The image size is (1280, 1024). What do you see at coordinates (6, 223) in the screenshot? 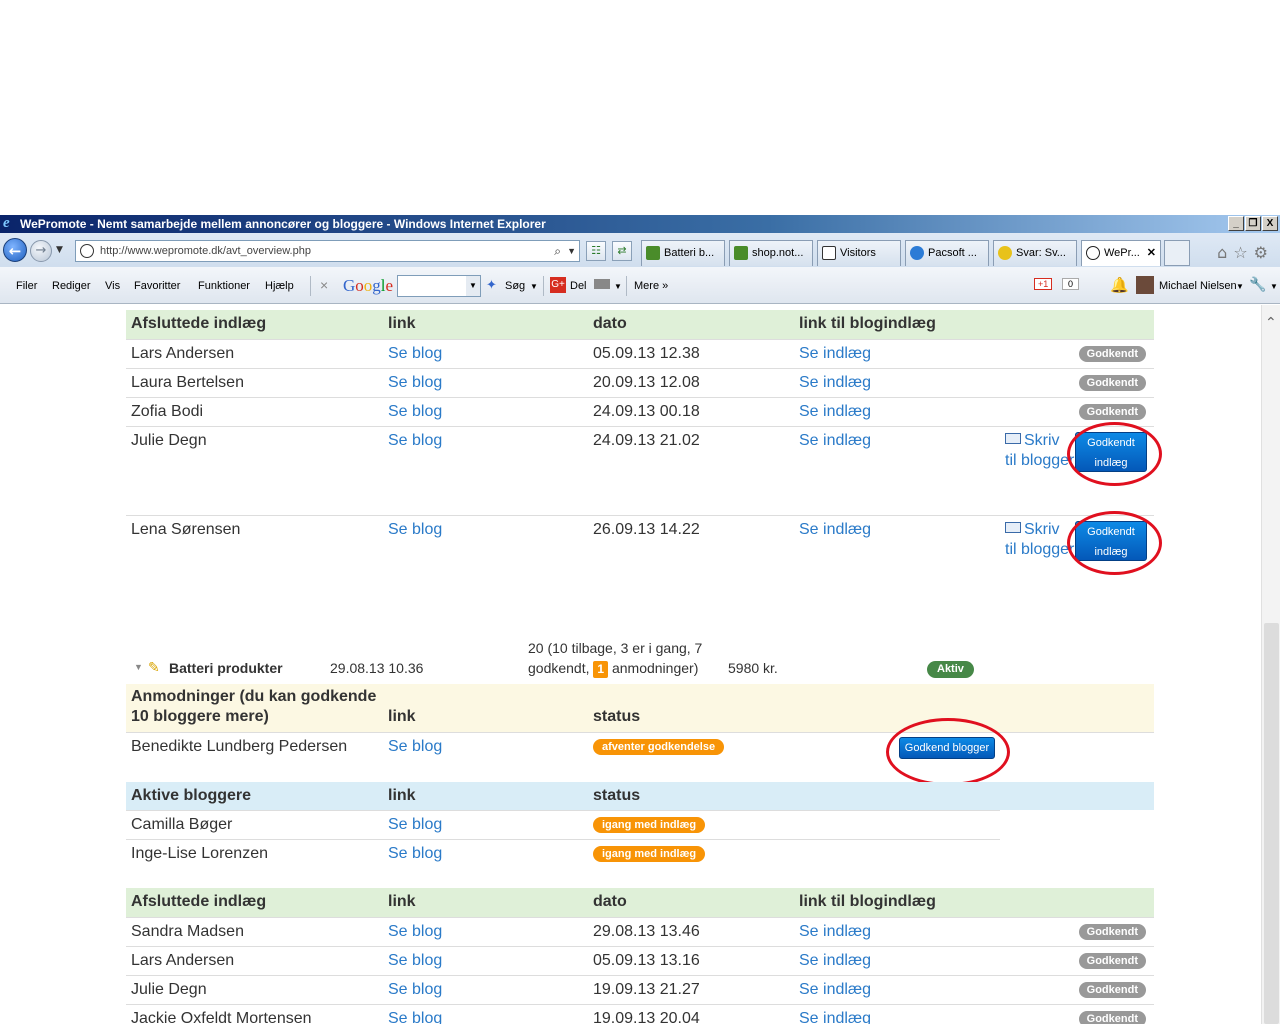
I see `ie-logo-icon: e` at bounding box center [6, 223].